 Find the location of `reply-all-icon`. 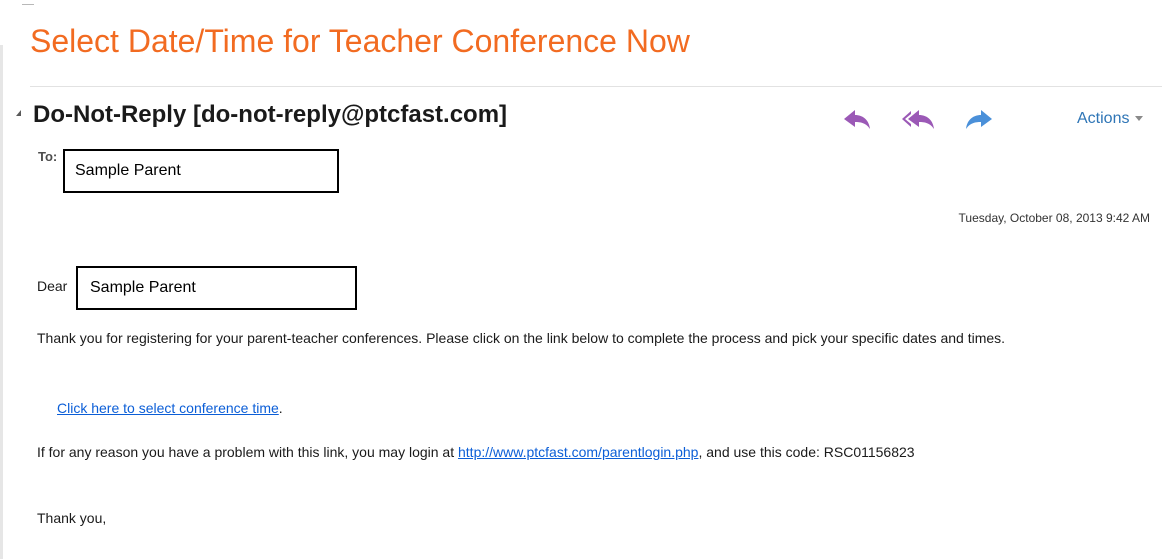

reply-all-icon is located at coordinates (917, 120).